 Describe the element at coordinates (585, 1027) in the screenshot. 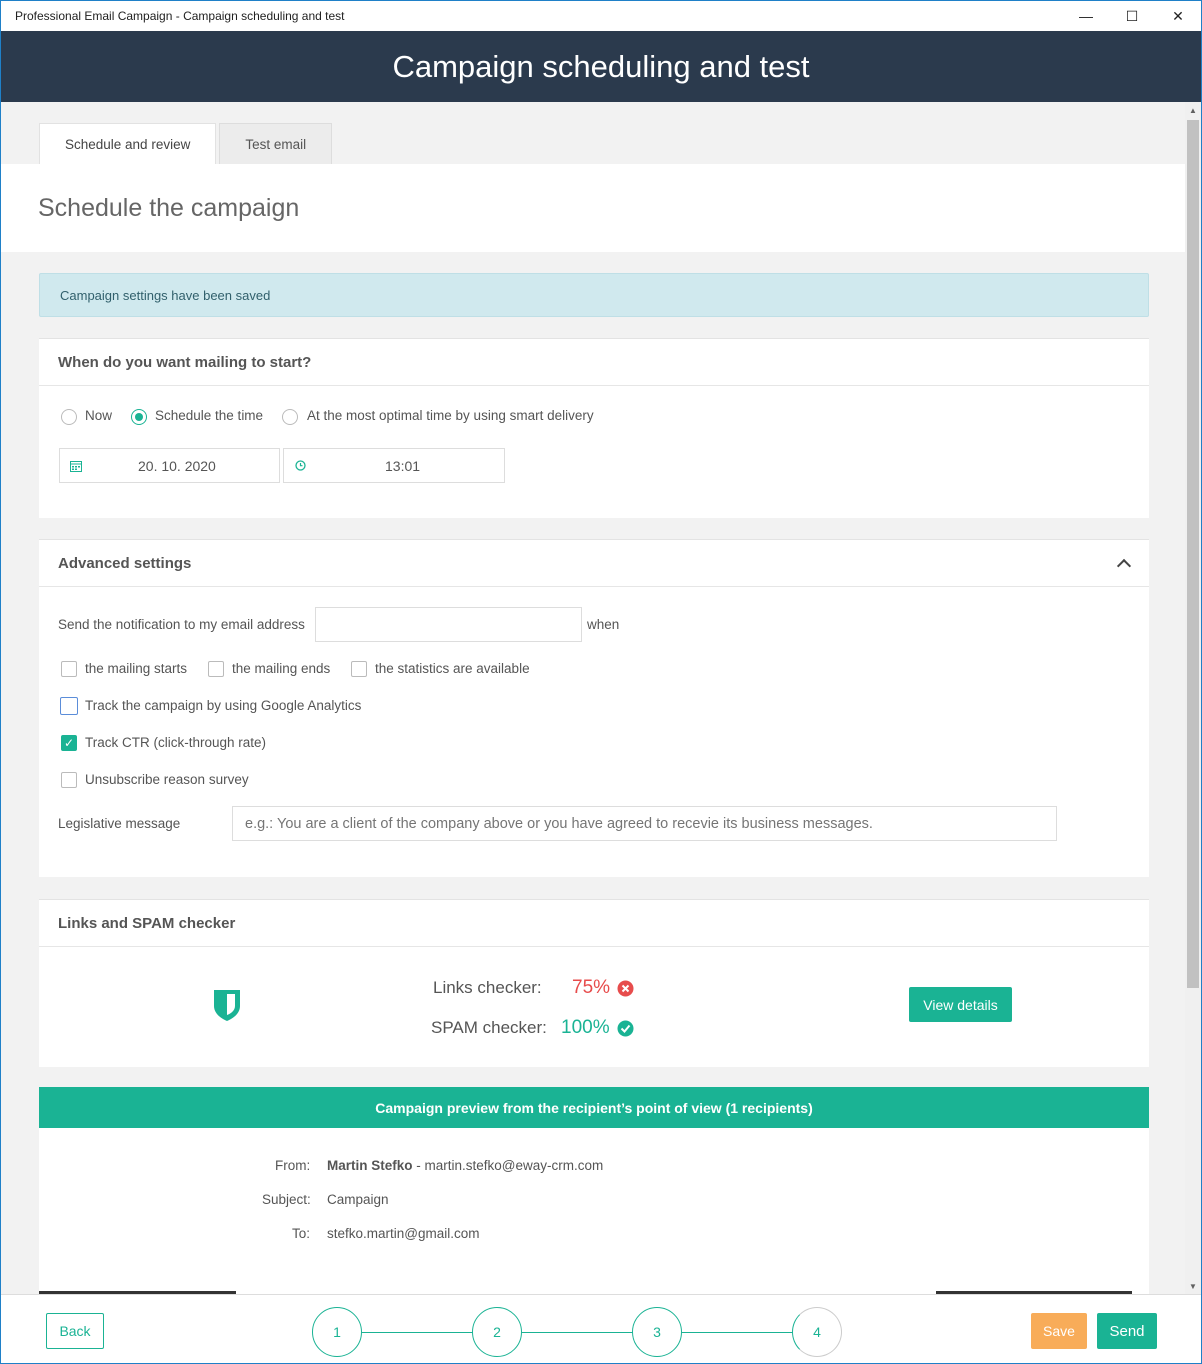

I see `spam-checker-value: 100%` at that location.